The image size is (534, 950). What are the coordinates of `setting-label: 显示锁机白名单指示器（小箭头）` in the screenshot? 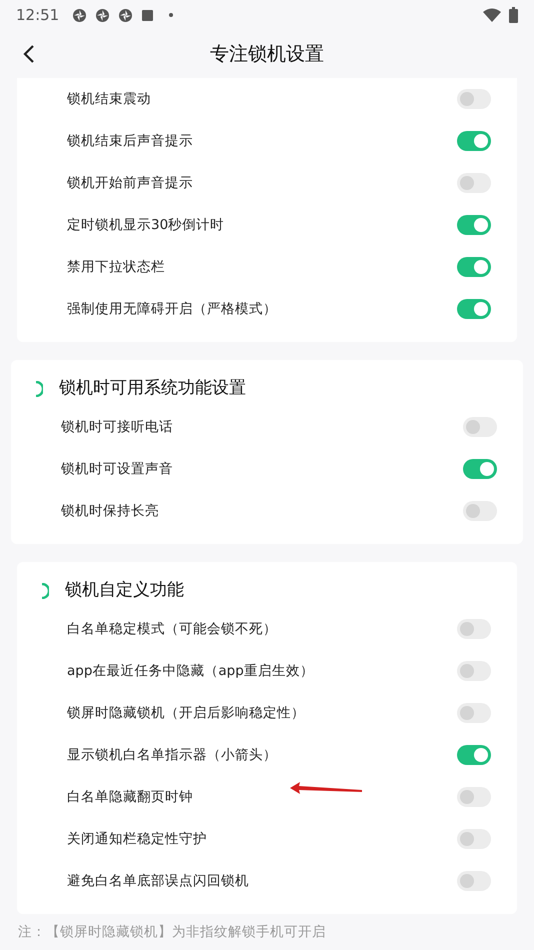 It's located at (172, 755).